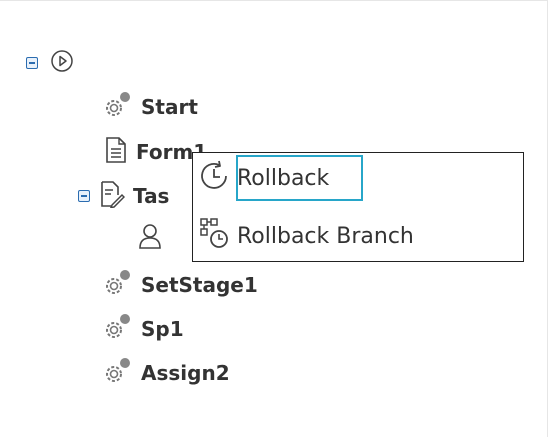 Image resolution: width=548 pixels, height=437 pixels. I want to click on tree-node-assign2: Assign2, so click(166, 373).